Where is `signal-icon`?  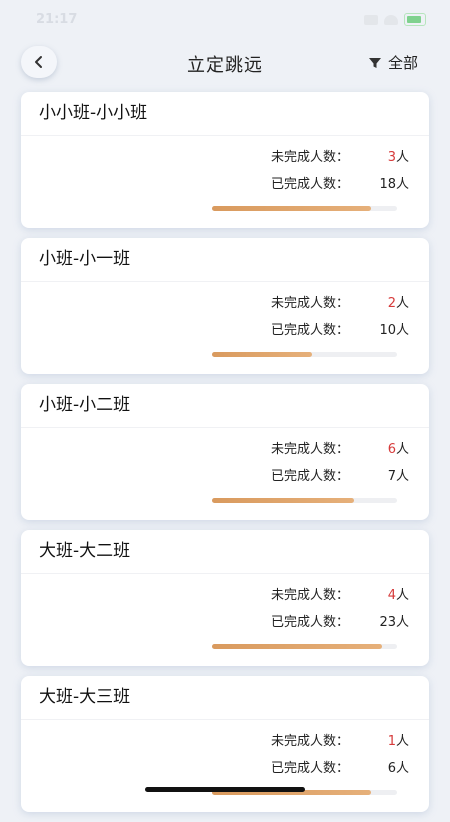
signal-icon is located at coordinates (371, 19).